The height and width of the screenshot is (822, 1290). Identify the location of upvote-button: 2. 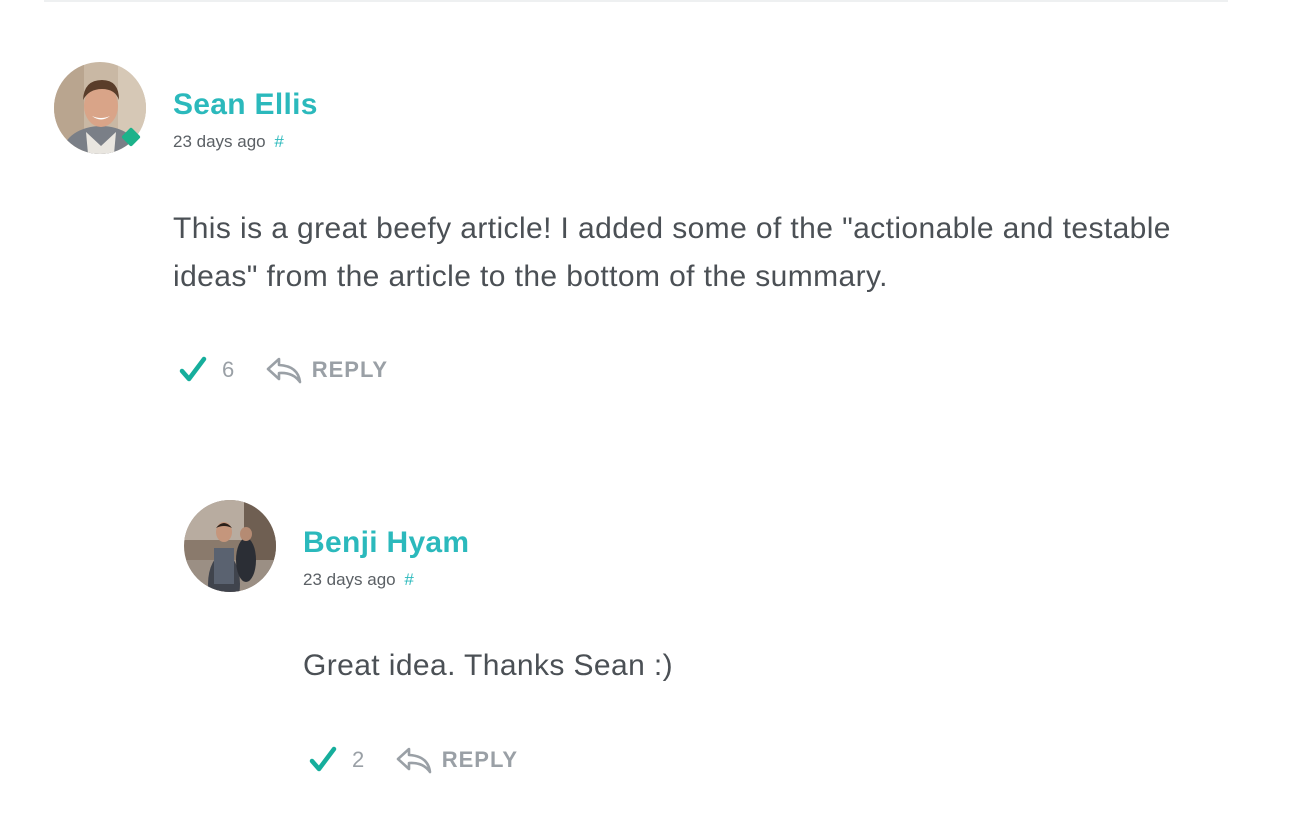
(336, 760).